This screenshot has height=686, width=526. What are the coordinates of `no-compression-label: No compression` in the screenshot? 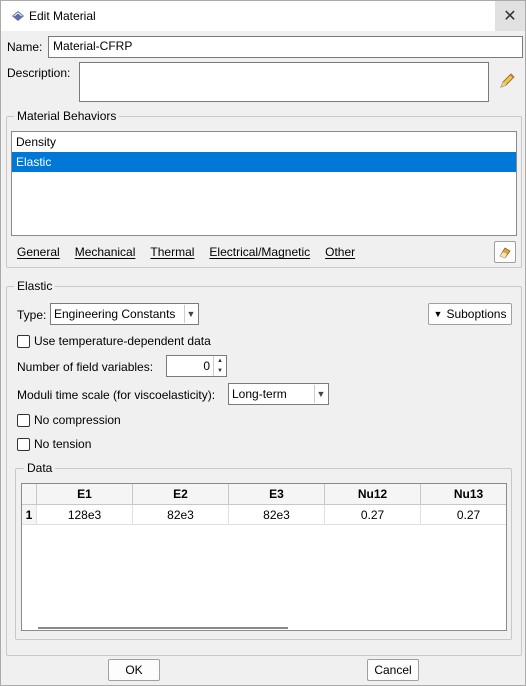 It's located at (77, 420).